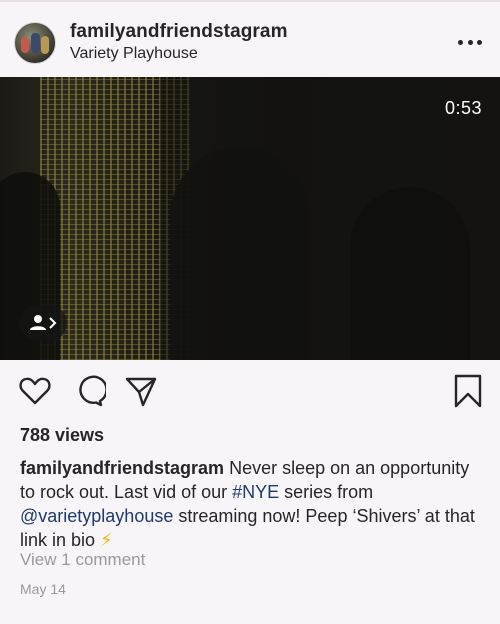 This screenshot has width=500, height=624. I want to click on top-divider, so click(250, 1).